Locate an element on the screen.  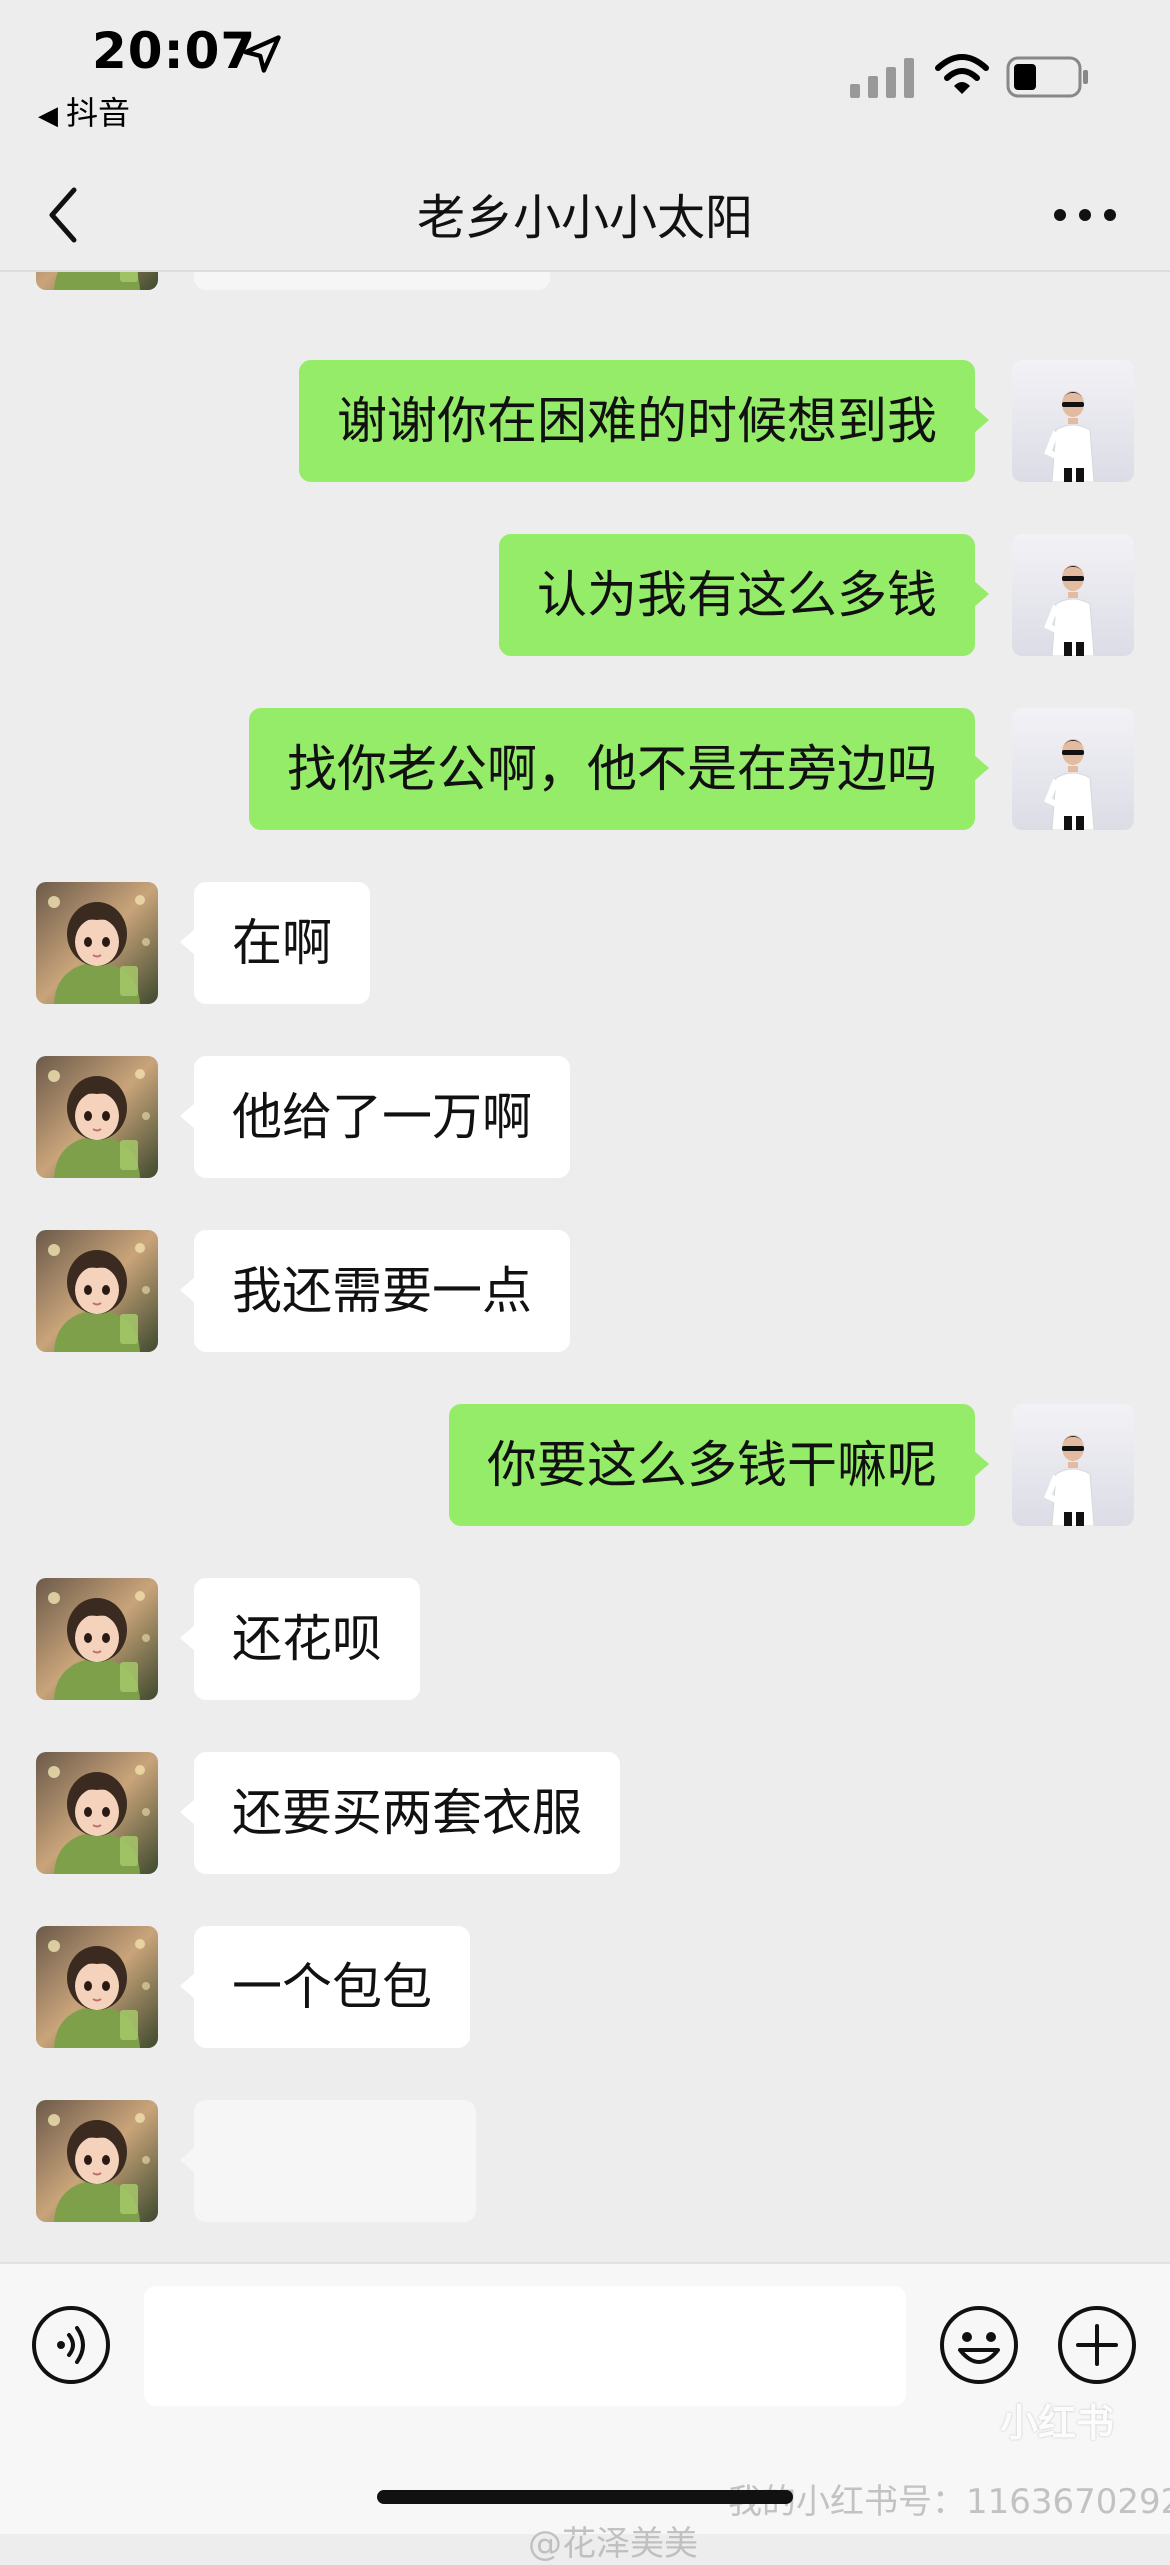
nav-bar: 老乡小小小太阳 is located at coordinates (585, 216).